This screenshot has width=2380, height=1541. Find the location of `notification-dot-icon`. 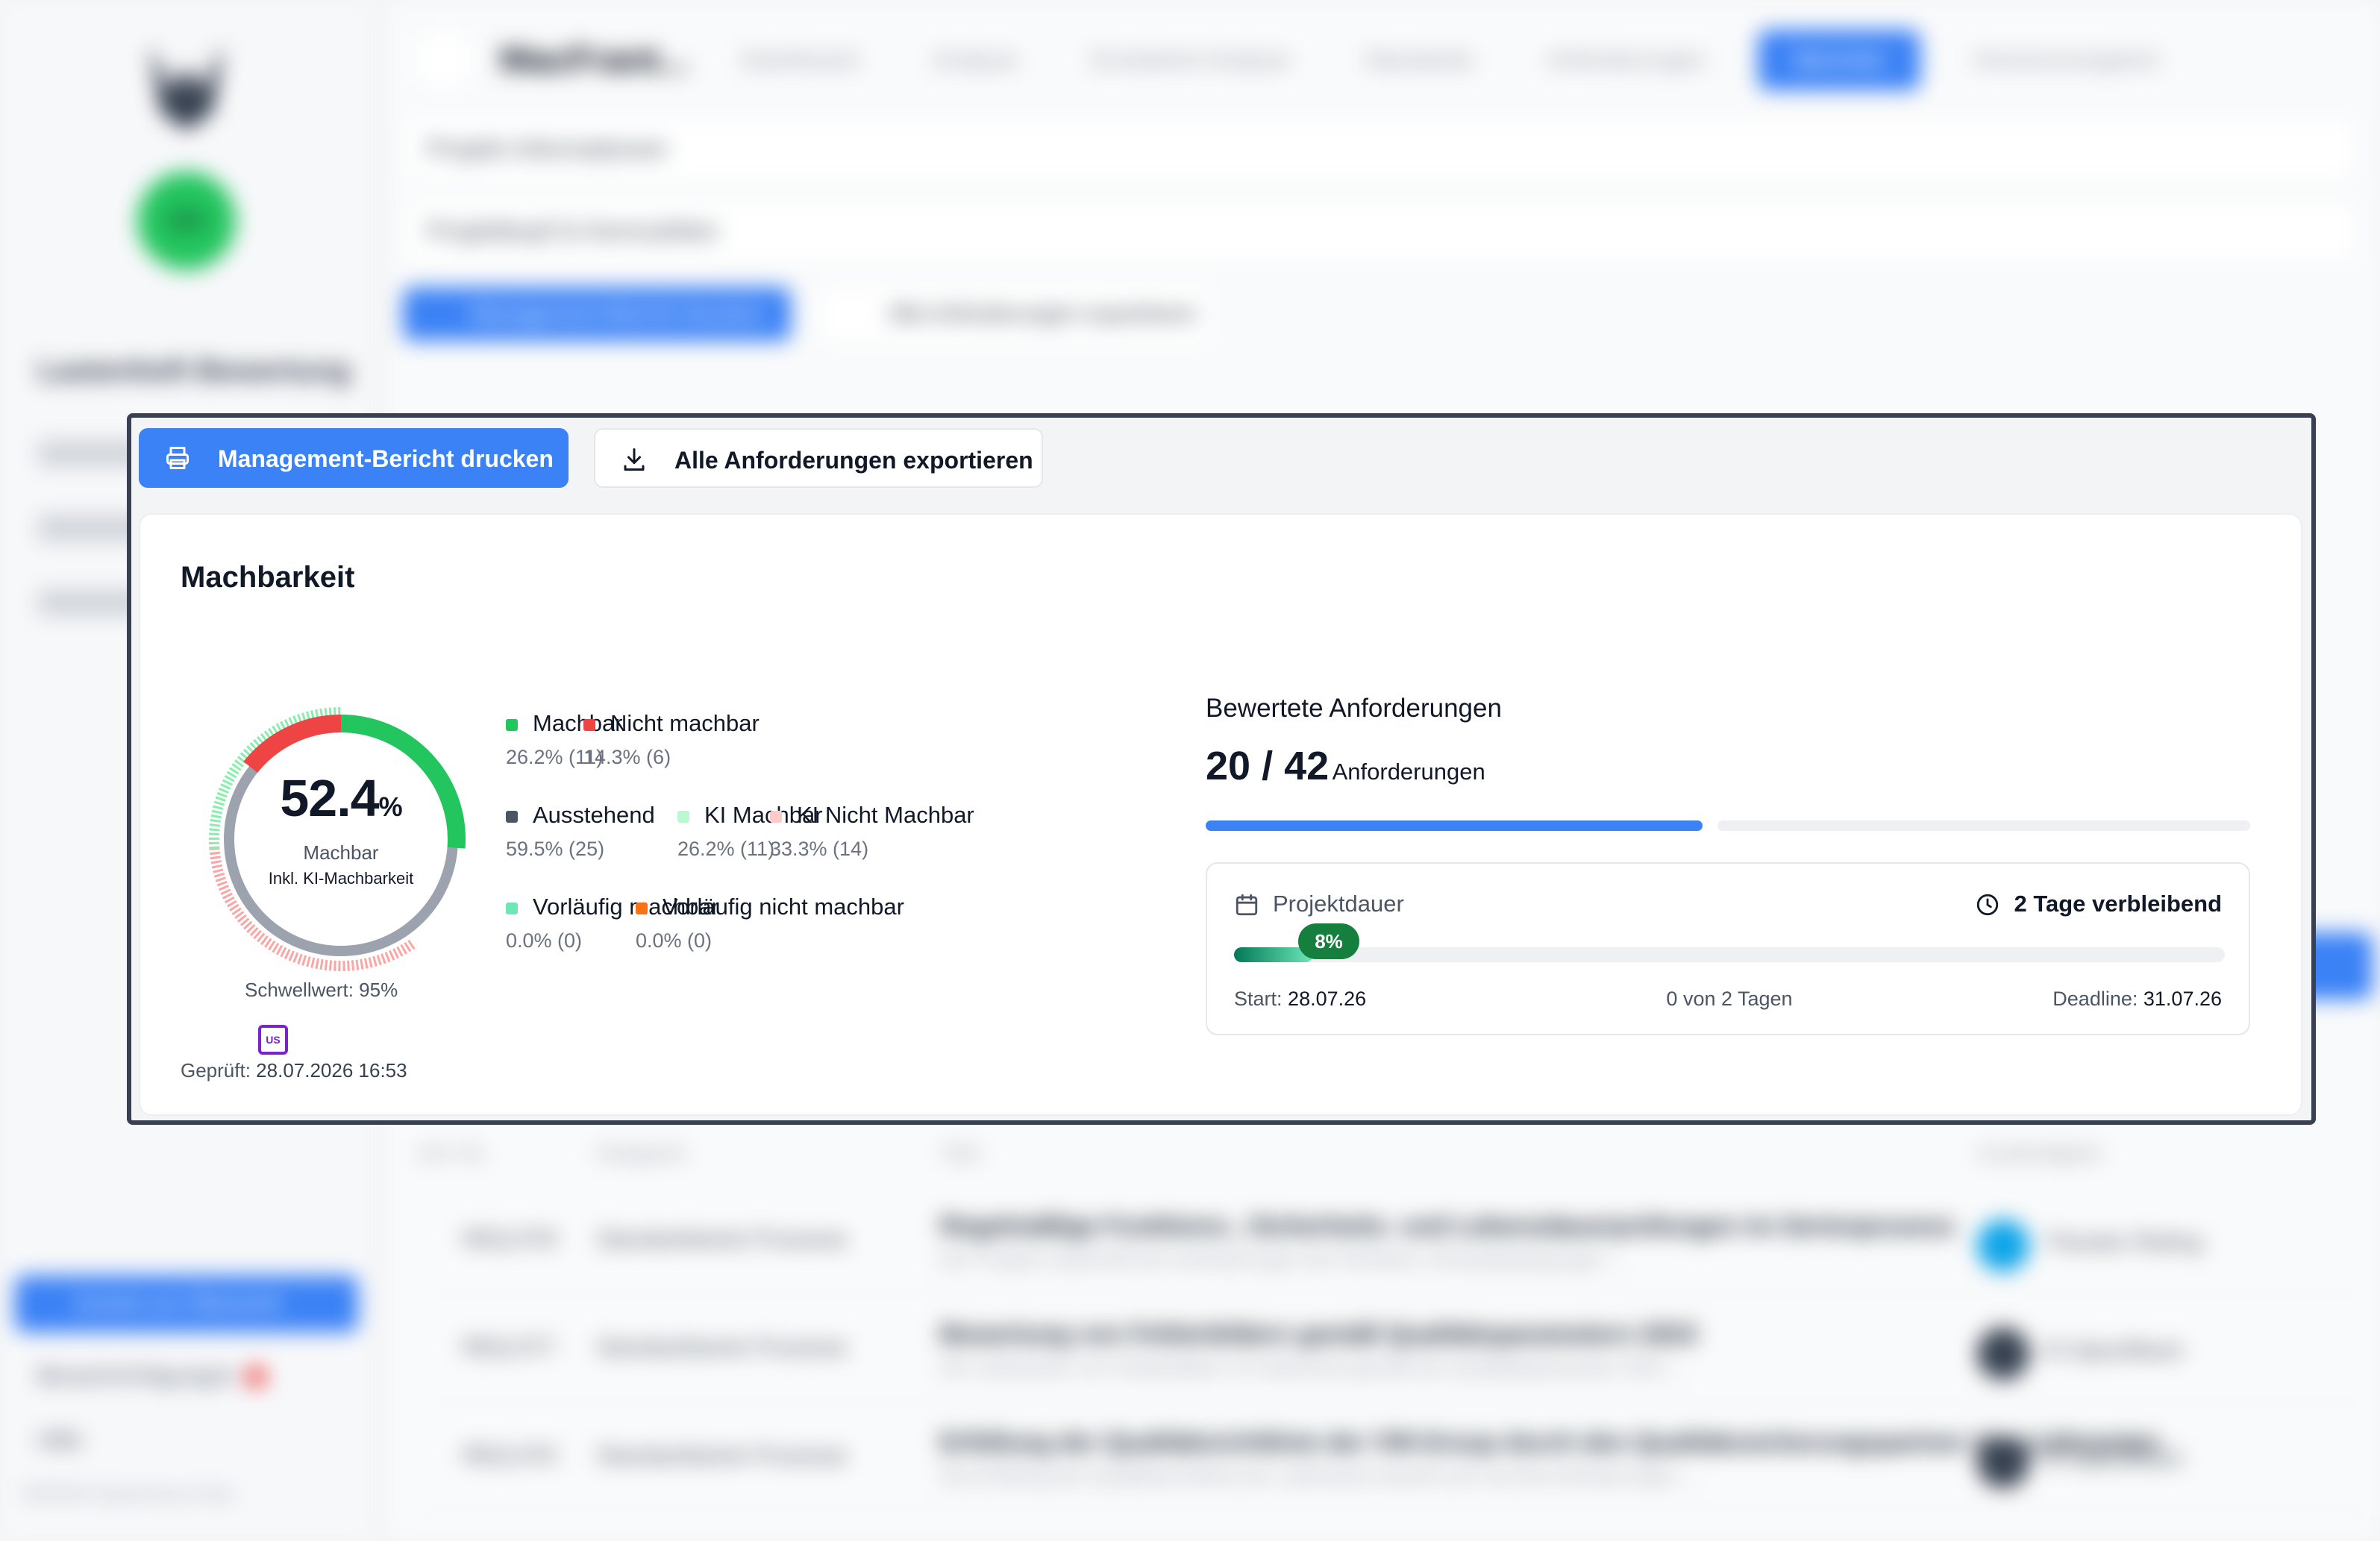

notification-dot-icon is located at coordinates (256, 1377).